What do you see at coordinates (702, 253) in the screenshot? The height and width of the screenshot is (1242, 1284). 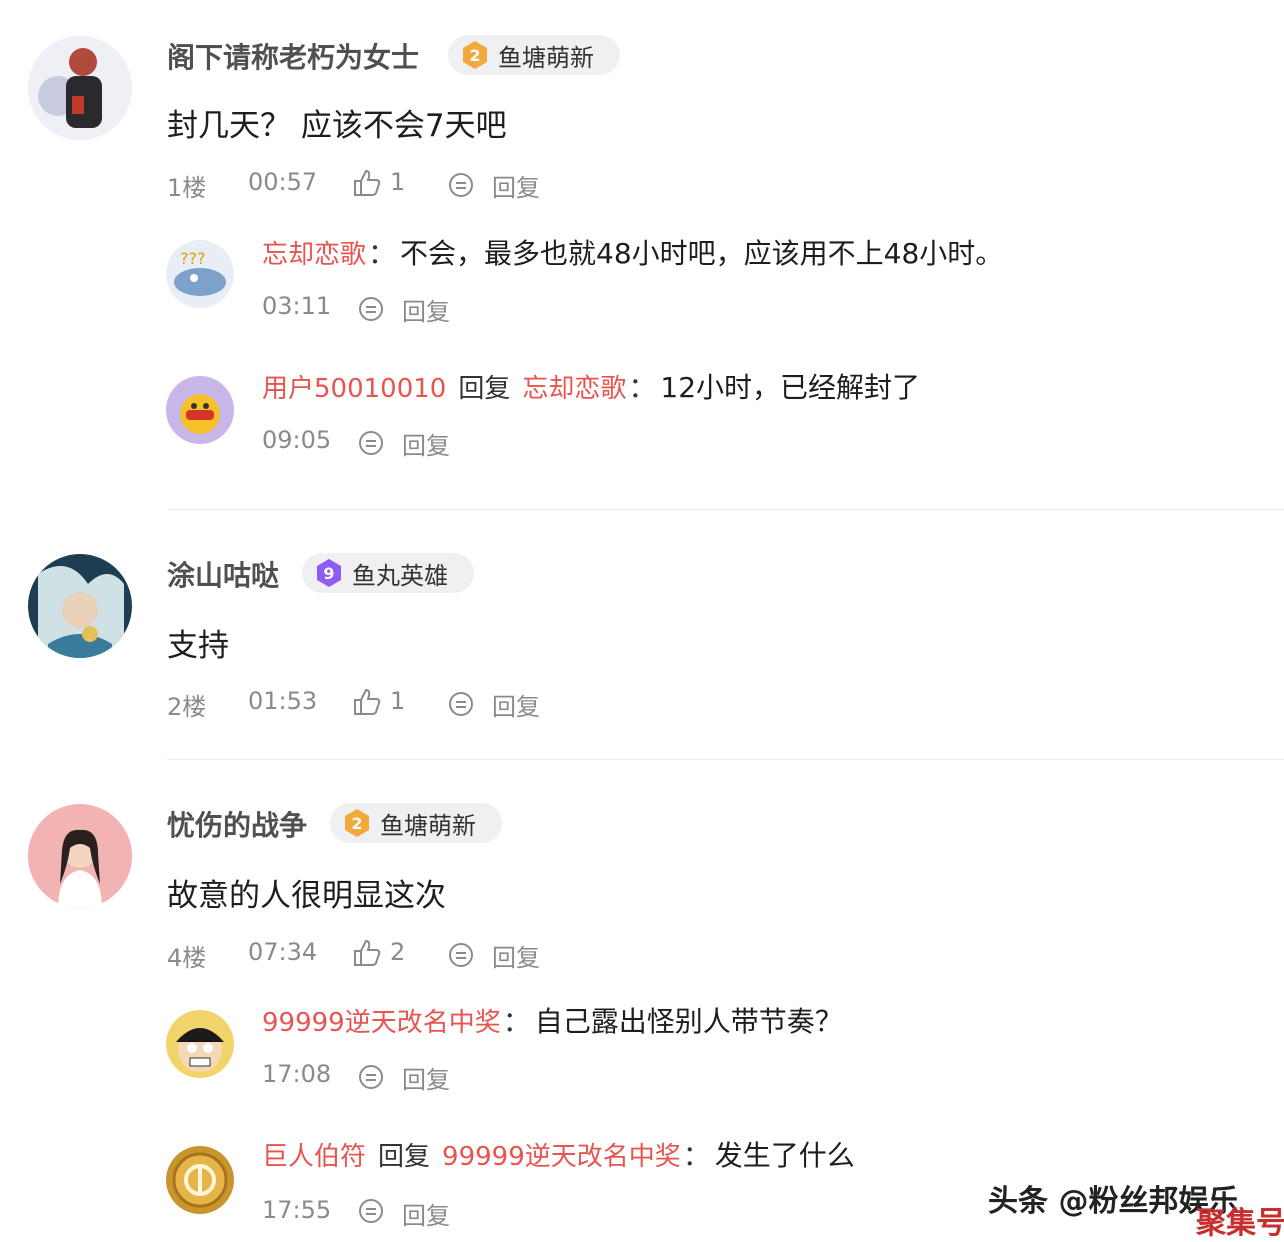 I see `reply-text: 不会，最多也就48小时吧，应该用不上48小时。` at bounding box center [702, 253].